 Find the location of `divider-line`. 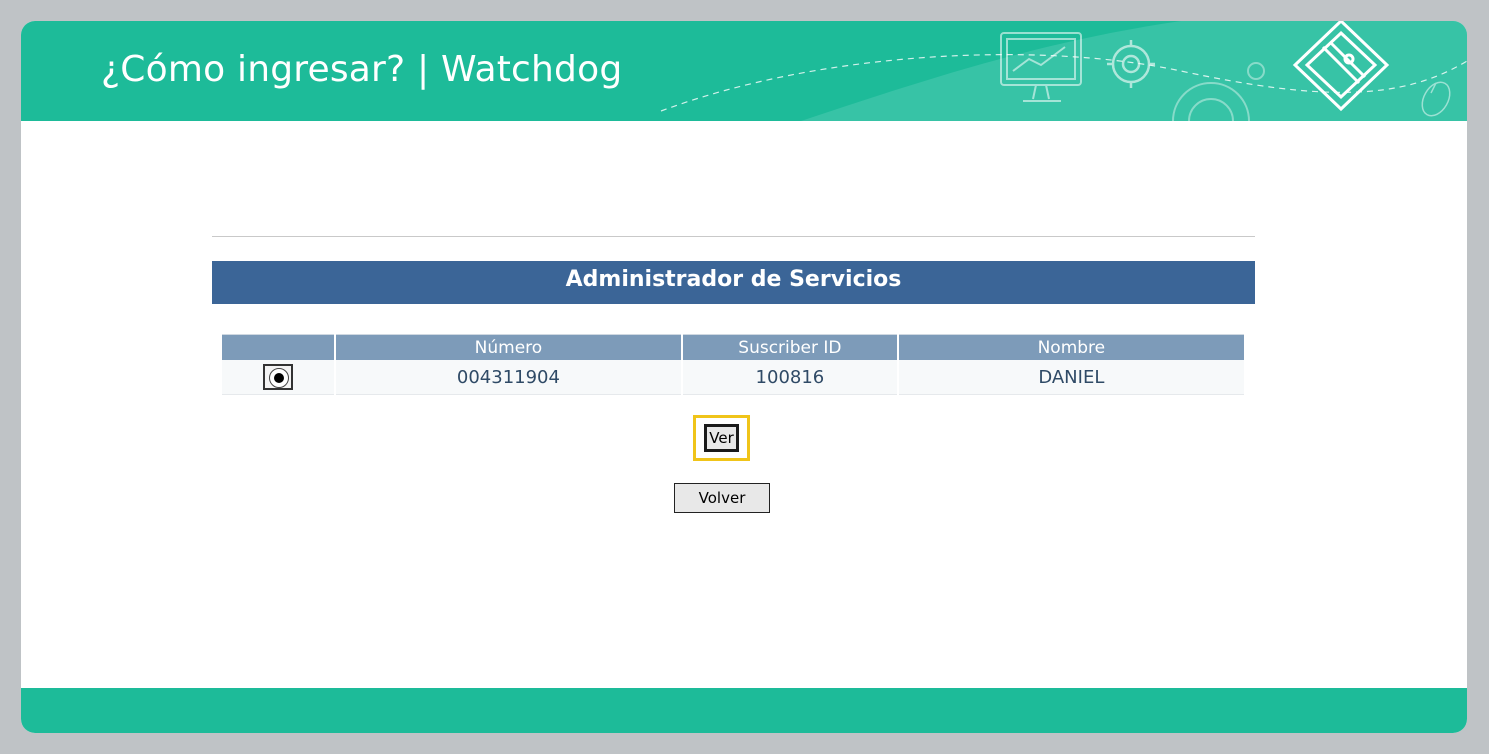

divider-line is located at coordinates (733, 236).